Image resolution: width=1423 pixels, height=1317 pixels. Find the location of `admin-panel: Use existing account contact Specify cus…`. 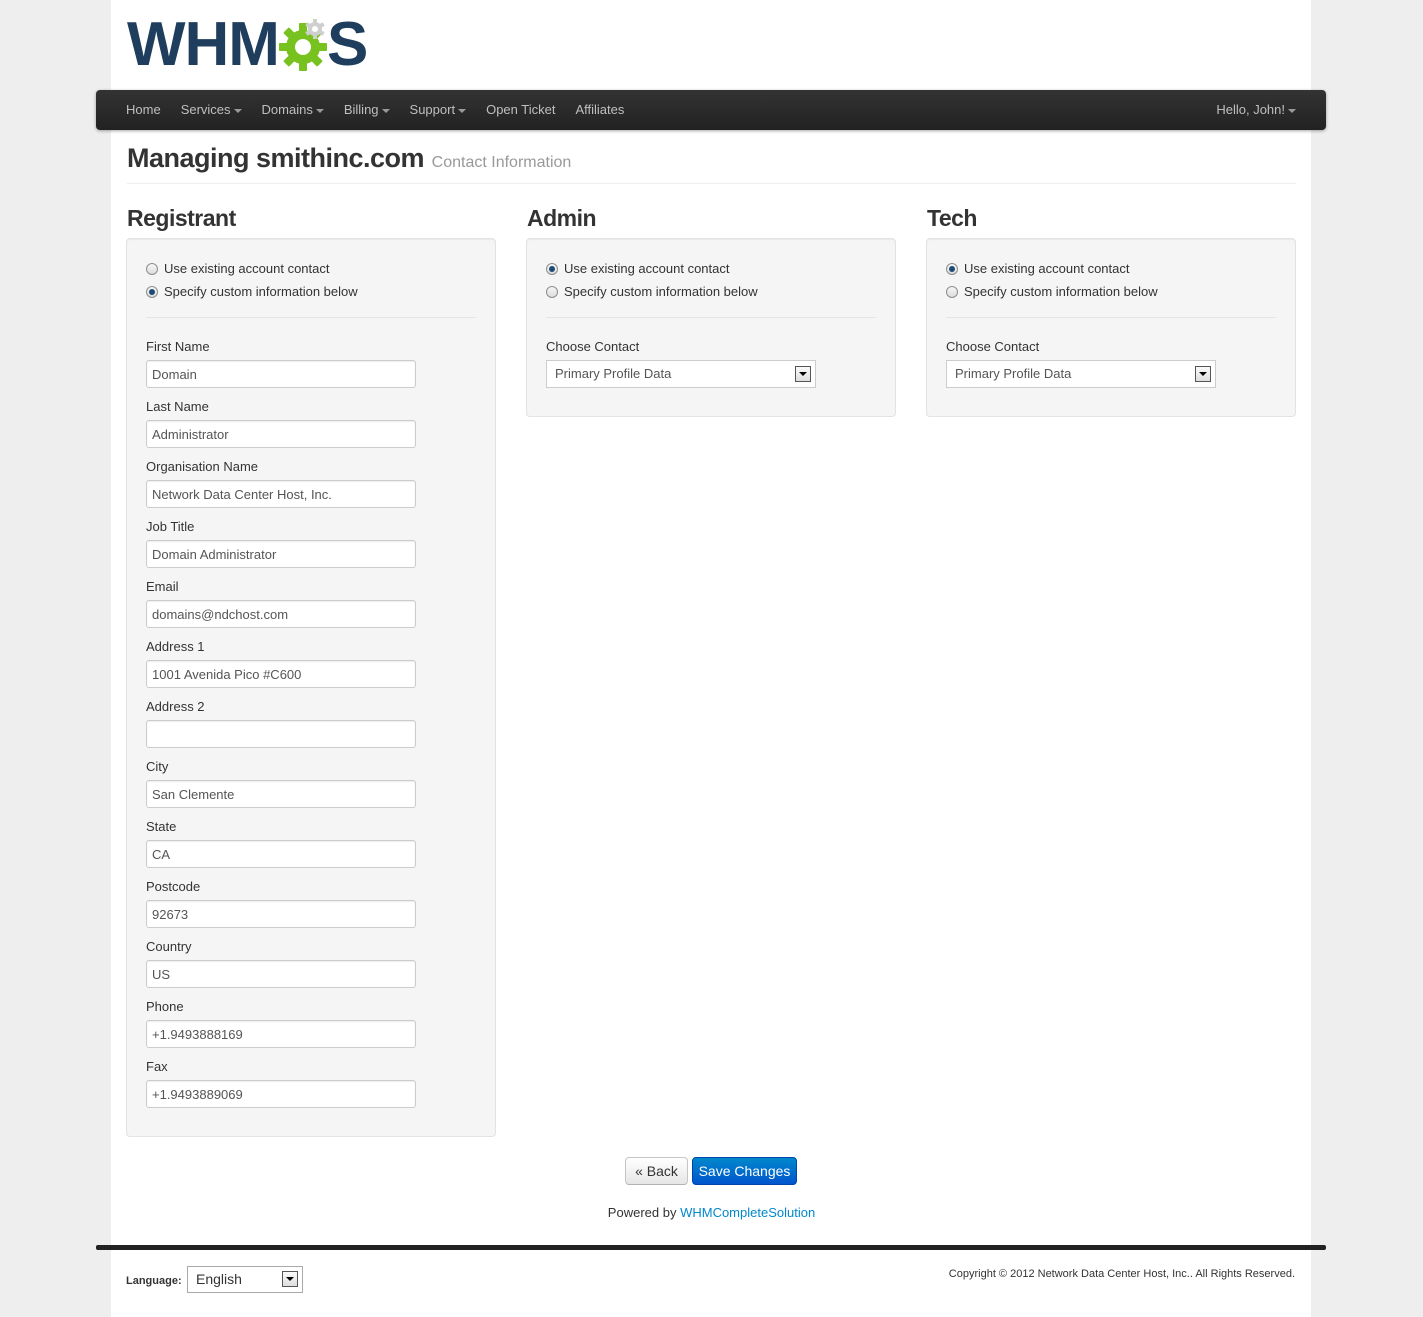

admin-panel: Use existing account contact Specify cus… is located at coordinates (711, 327).